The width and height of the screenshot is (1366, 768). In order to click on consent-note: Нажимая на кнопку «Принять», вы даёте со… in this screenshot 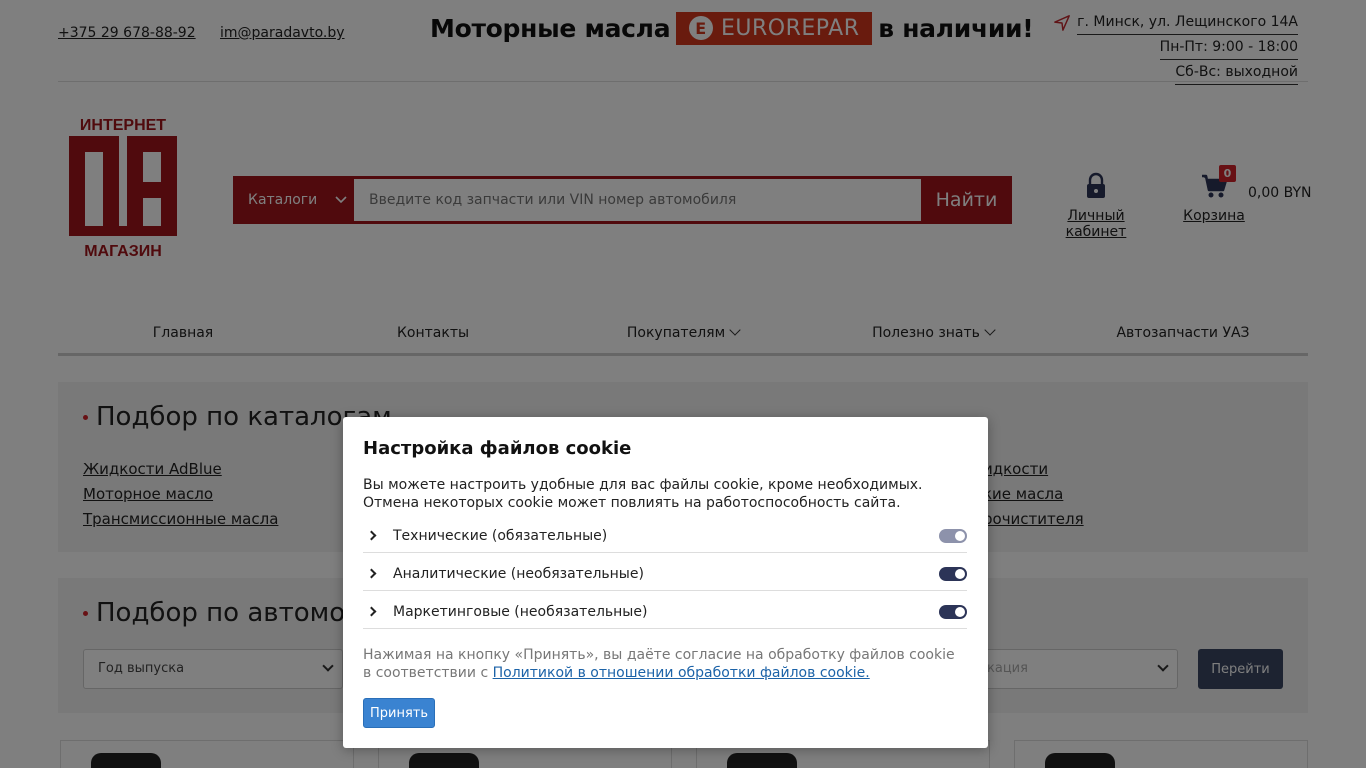, I will do `click(663, 664)`.